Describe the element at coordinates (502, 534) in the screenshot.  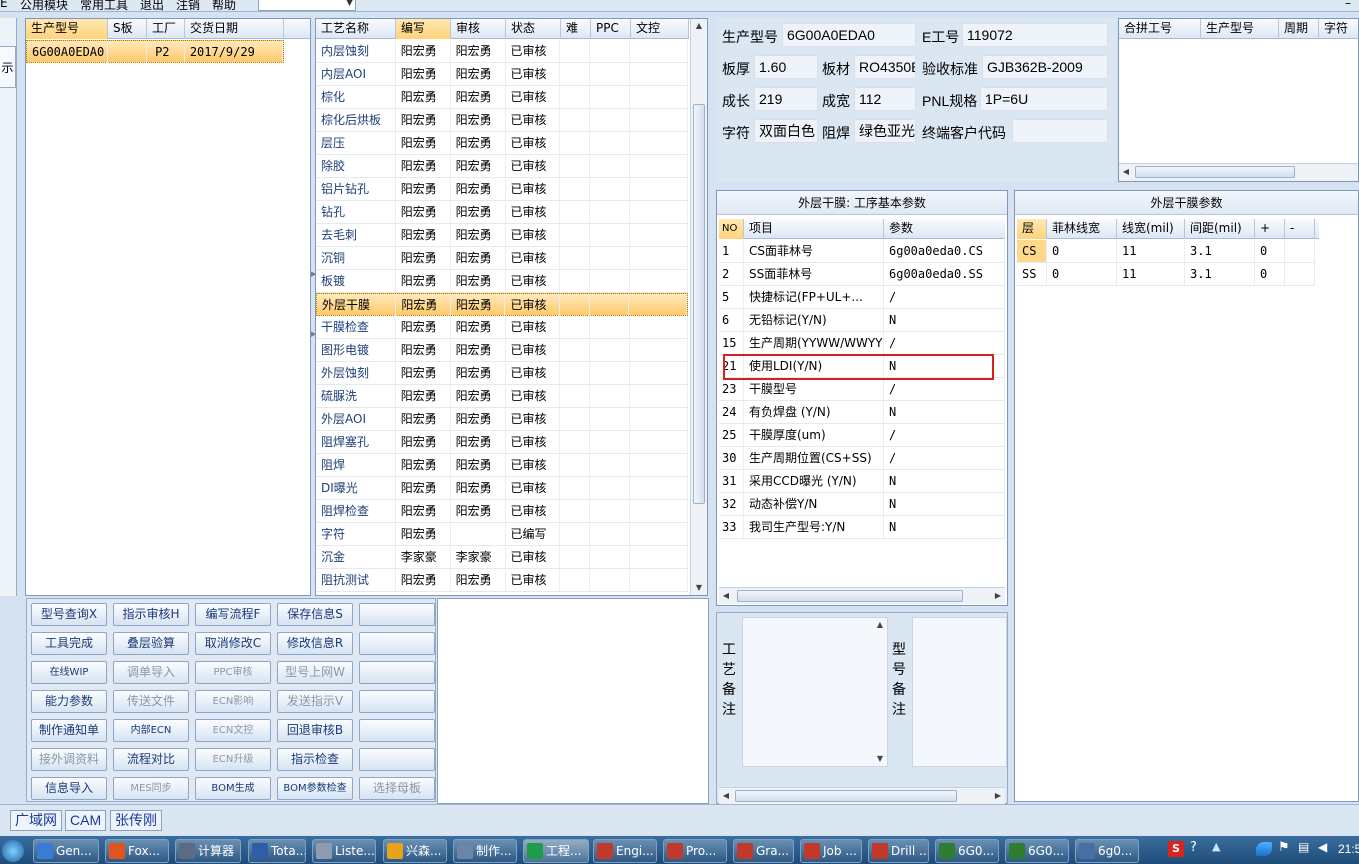
I see `table-row: 字符 阳宏勇 已编写` at that location.